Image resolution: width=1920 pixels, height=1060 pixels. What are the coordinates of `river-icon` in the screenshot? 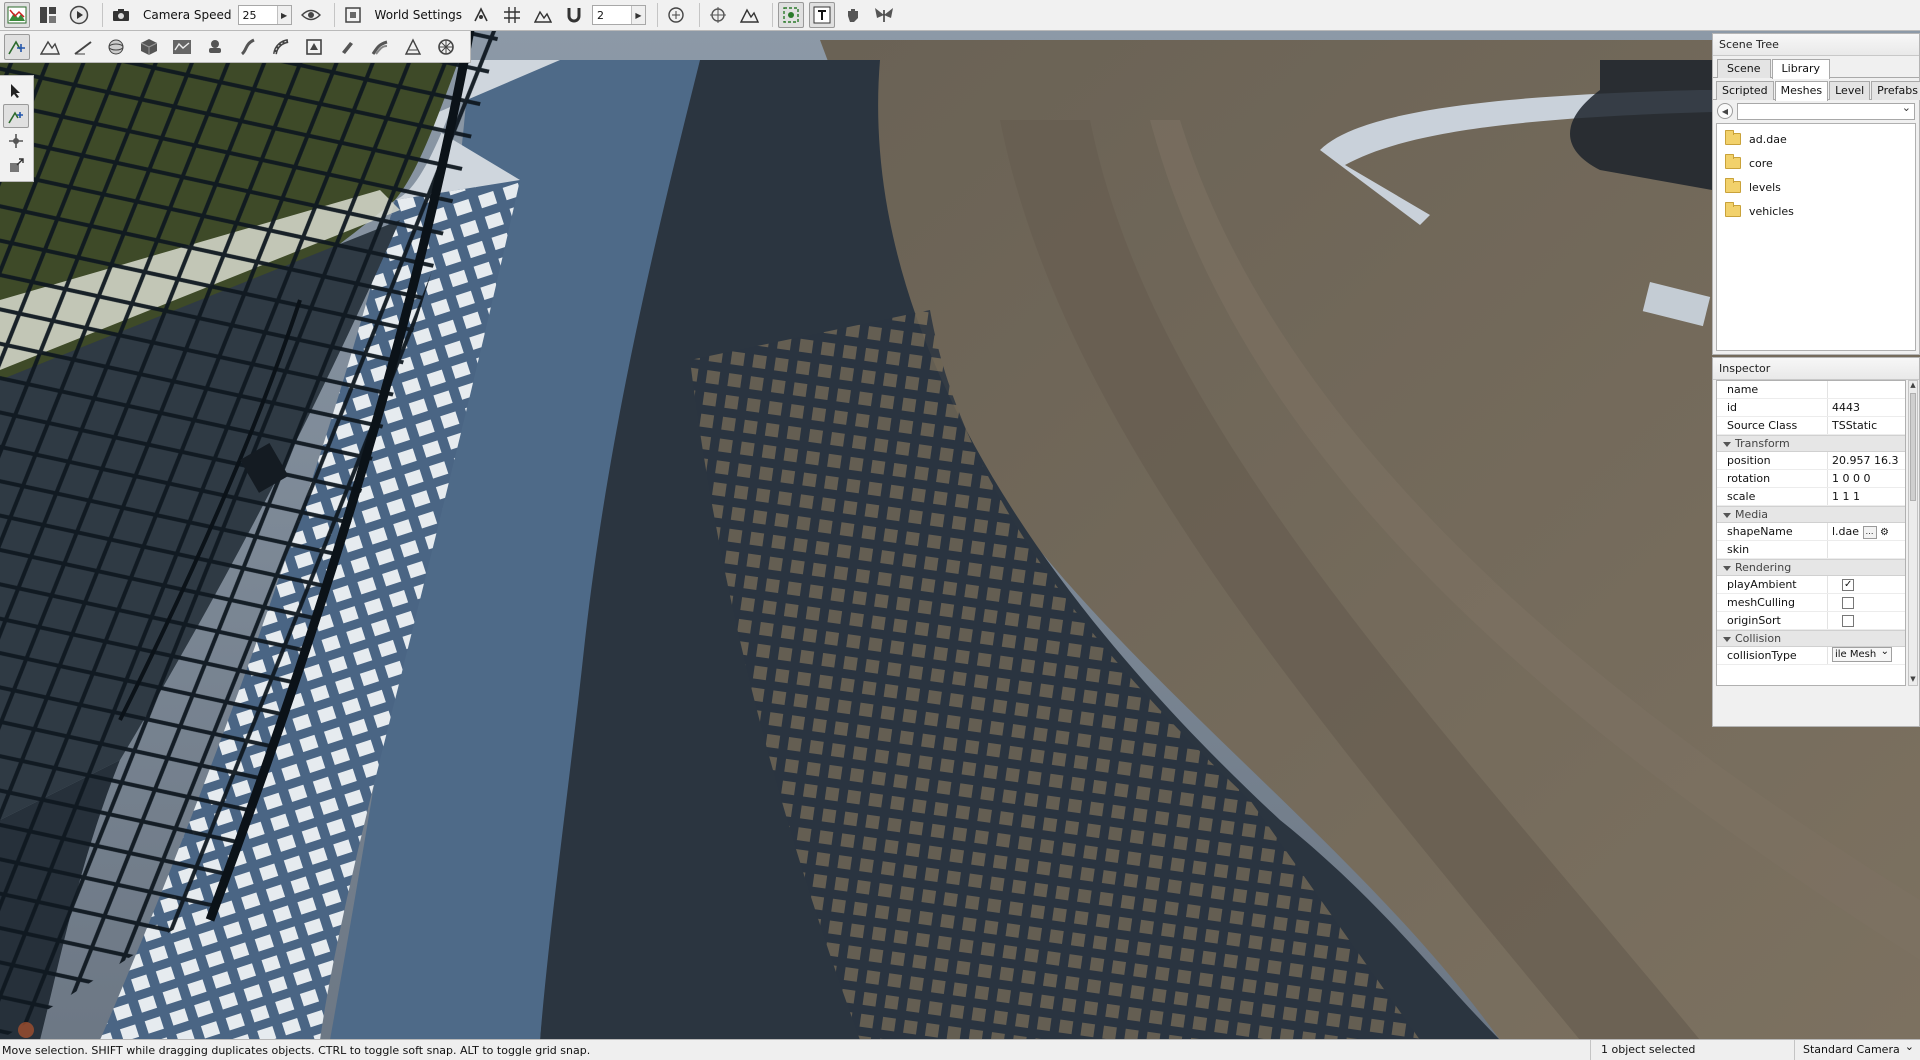 It's located at (248, 47).